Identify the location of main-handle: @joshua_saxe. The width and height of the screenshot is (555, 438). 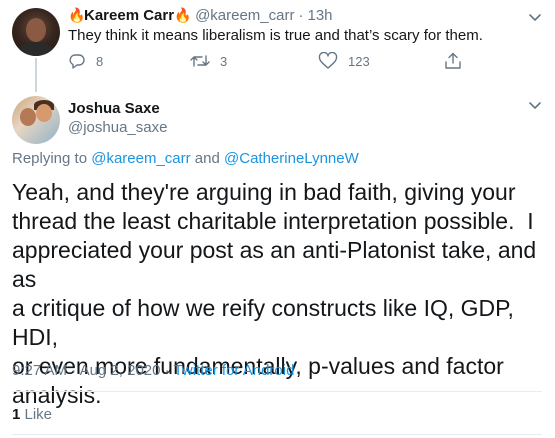
(117, 127).